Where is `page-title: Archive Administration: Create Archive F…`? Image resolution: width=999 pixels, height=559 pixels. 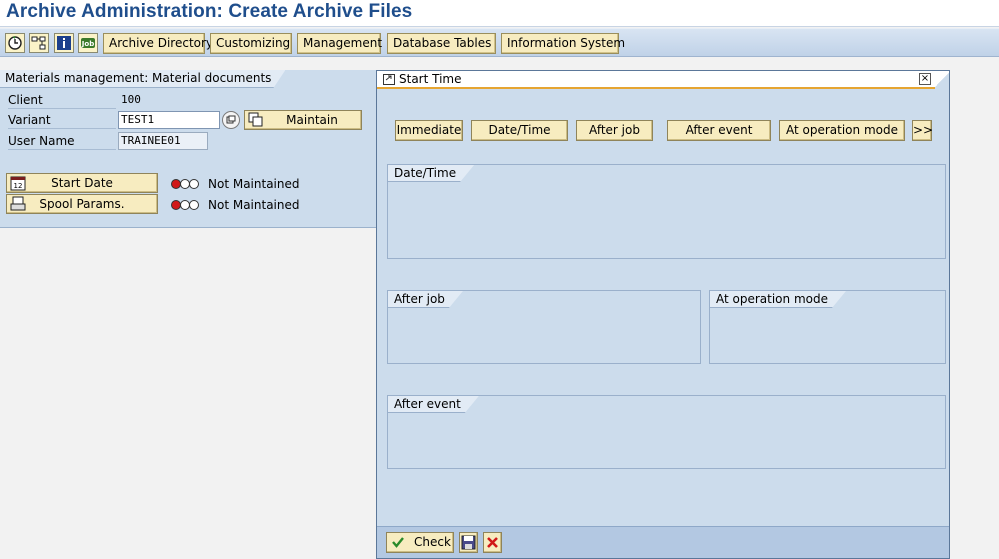
page-title: Archive Administration: Create Archive F… is located at coordinates (209, 11).